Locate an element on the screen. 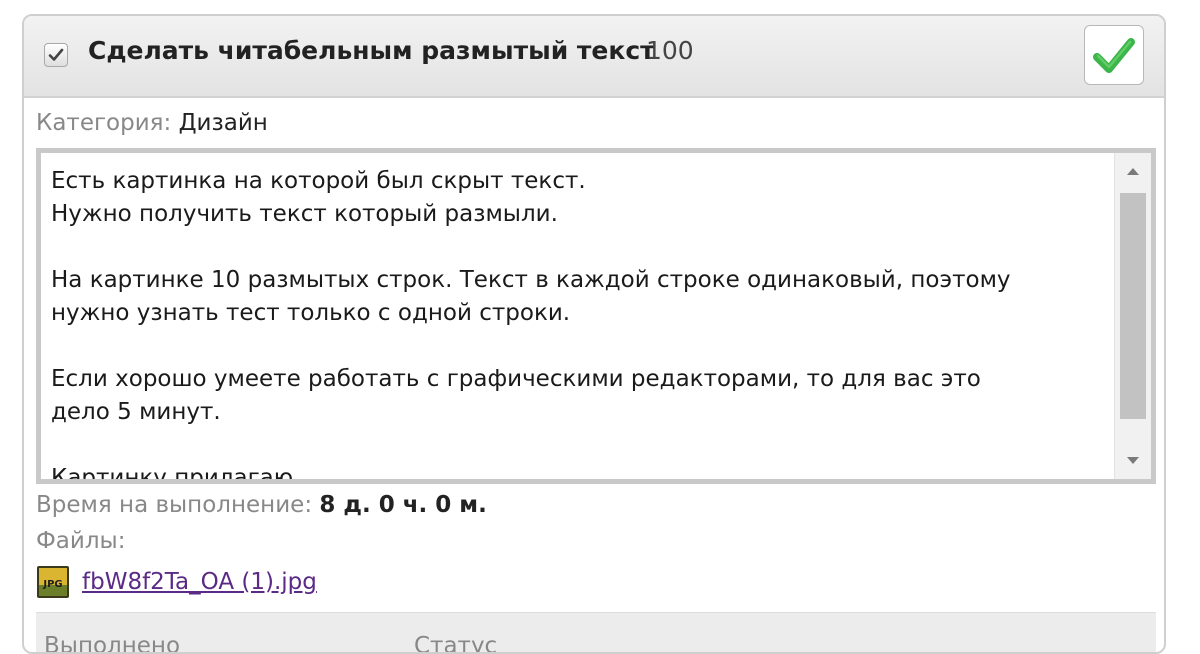 The height and width of the screenshot is (654, 1200). task-header: Сделать читабельным размытый текст 100 is located at coordinates (594, 57).